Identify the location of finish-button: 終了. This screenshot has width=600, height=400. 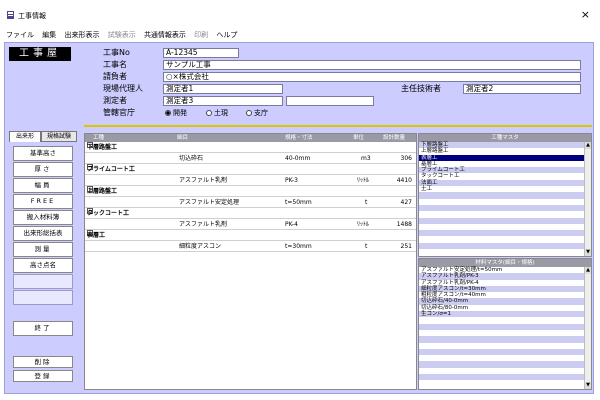
(43, 328).